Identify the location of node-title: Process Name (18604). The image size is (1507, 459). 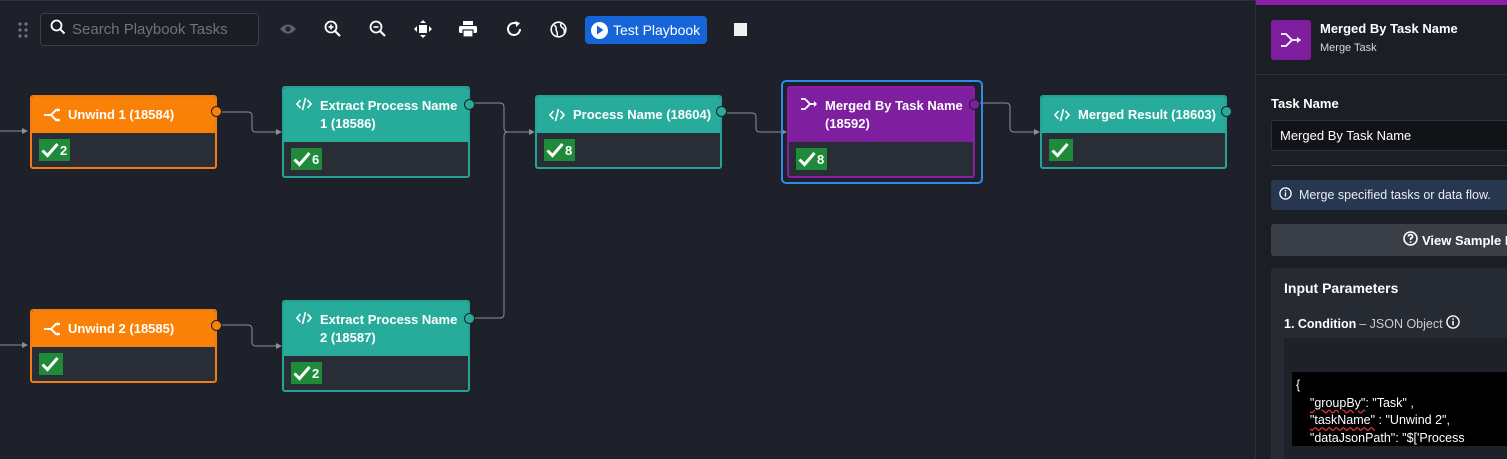
(642, 114).